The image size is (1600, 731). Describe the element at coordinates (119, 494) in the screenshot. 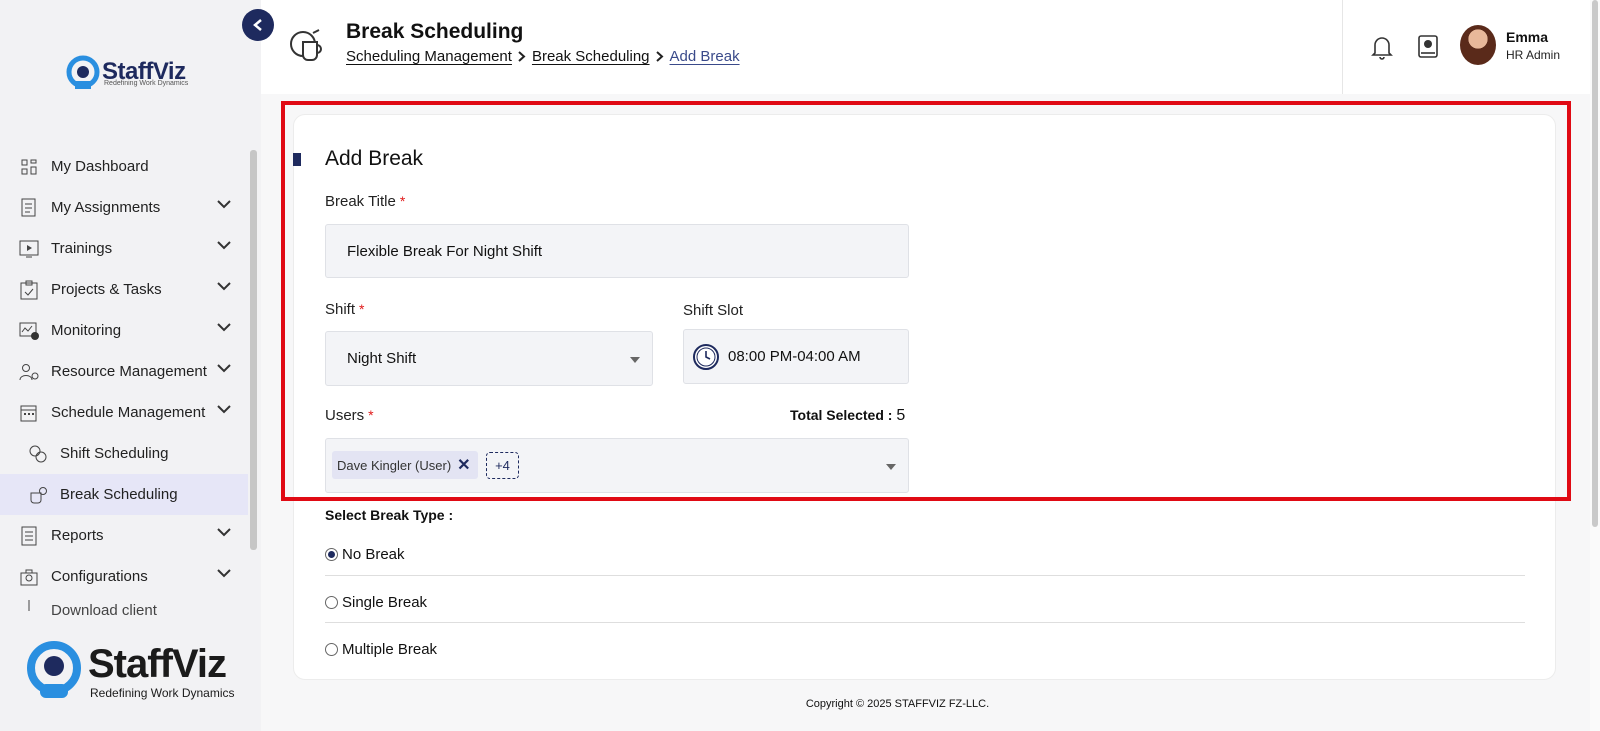

I see `sidebar-item-label: Break Scheduling` at that location.